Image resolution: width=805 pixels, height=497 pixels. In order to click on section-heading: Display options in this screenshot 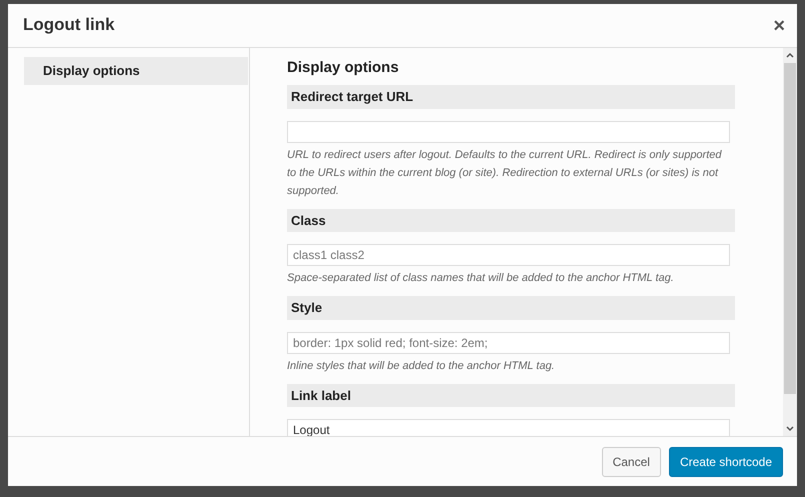, I will do `click(343, 68)`.